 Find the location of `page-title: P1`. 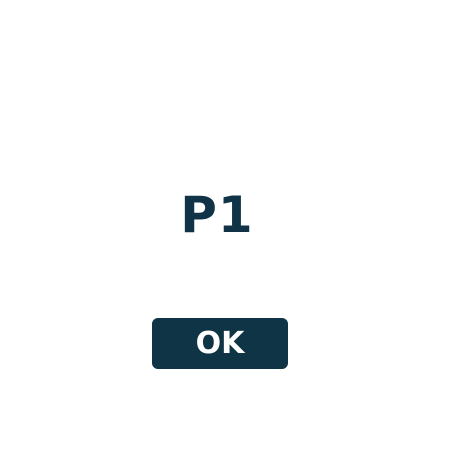

page-title: P1 is located at coordinates (217, 215).